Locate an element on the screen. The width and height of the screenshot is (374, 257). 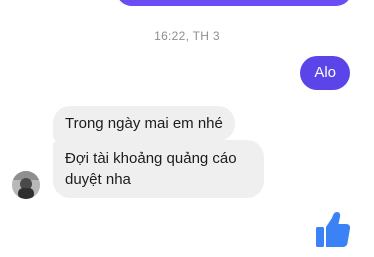
incoming-message-bubble: Trong ngày mai em nhé is located at coordinates (144, 123).